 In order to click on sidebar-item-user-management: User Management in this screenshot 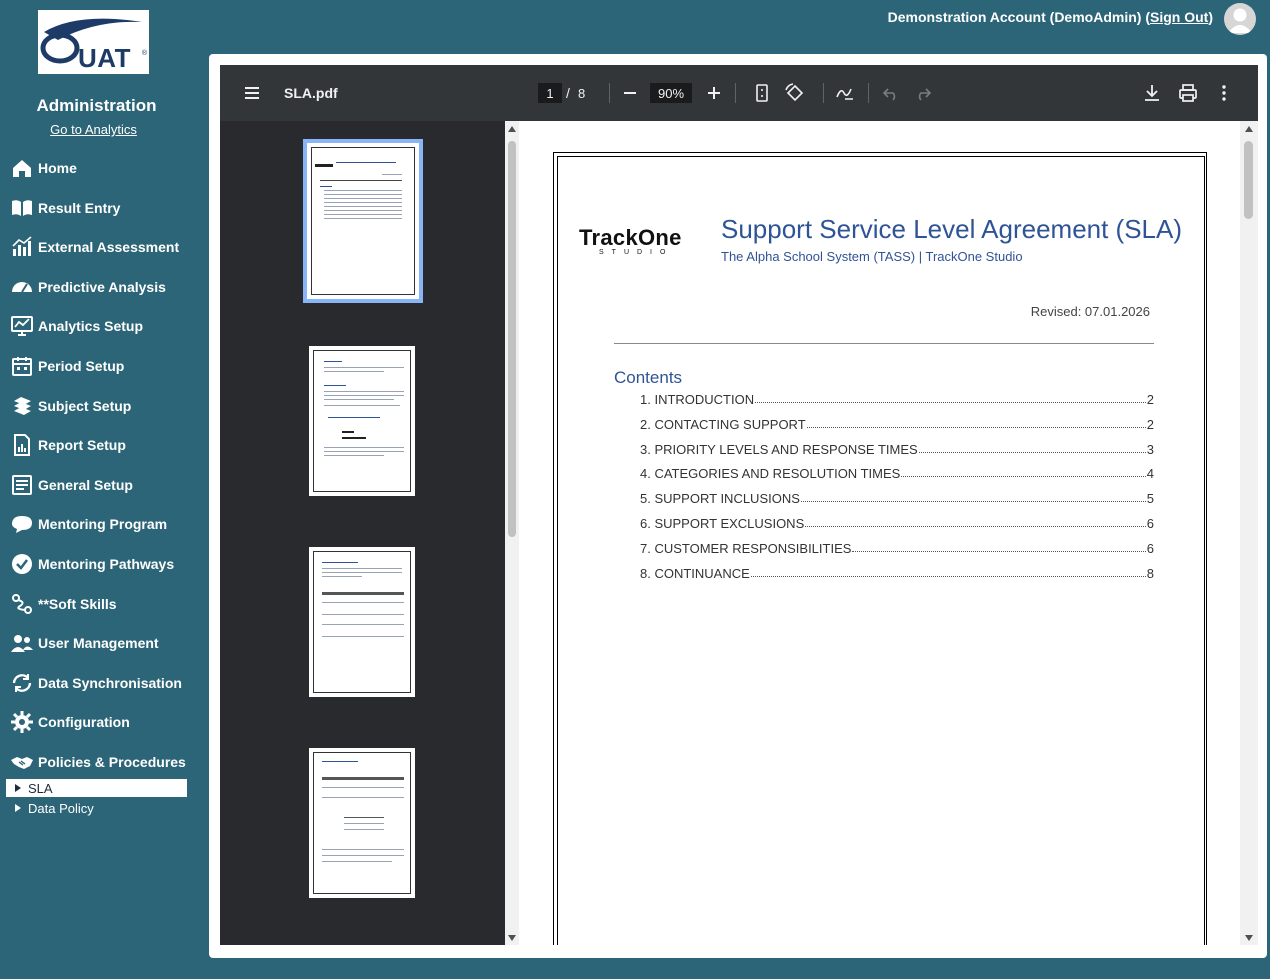, I will do `click(107, 643)`.